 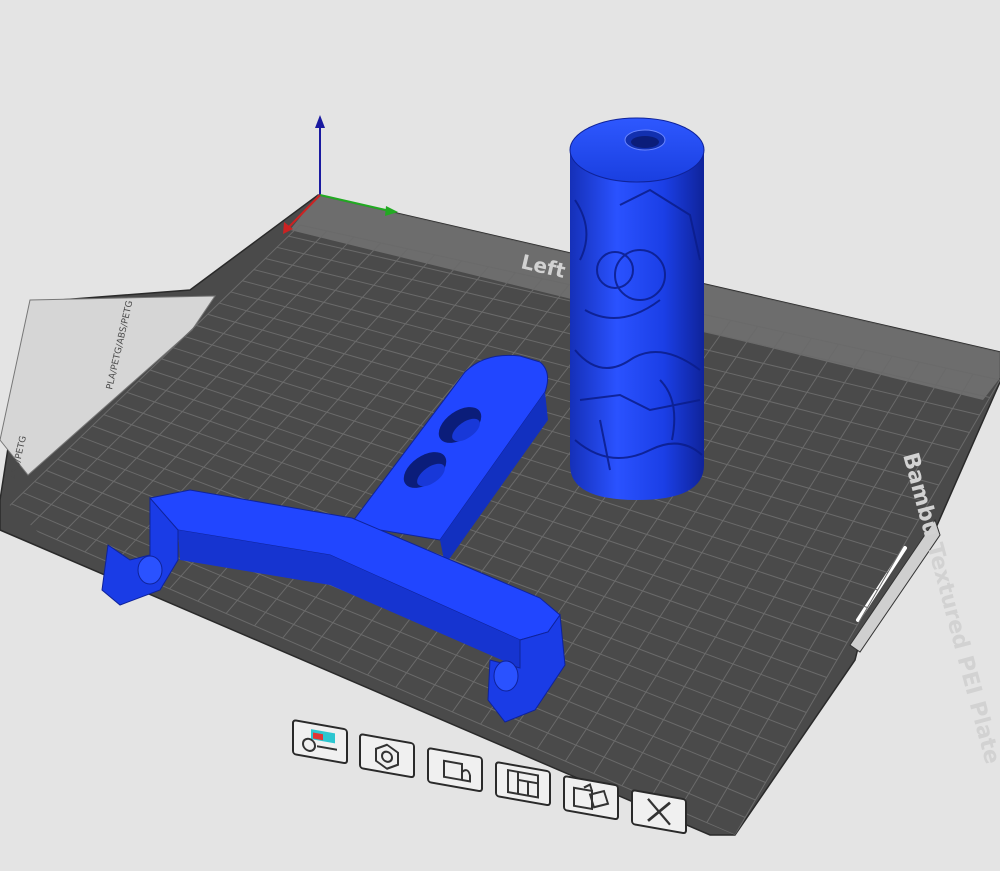 I want to click on arrange-button, so click(x=387, y=756).